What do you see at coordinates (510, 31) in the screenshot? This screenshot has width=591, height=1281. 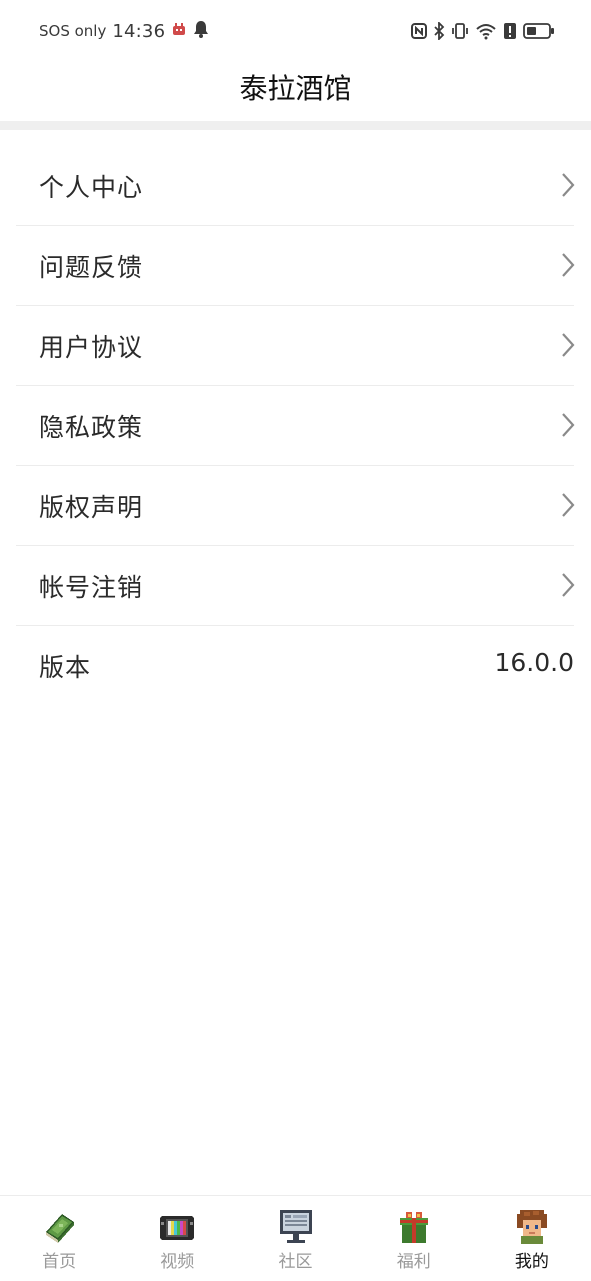 I see `alert-icon` at bounding box center [510, 31].